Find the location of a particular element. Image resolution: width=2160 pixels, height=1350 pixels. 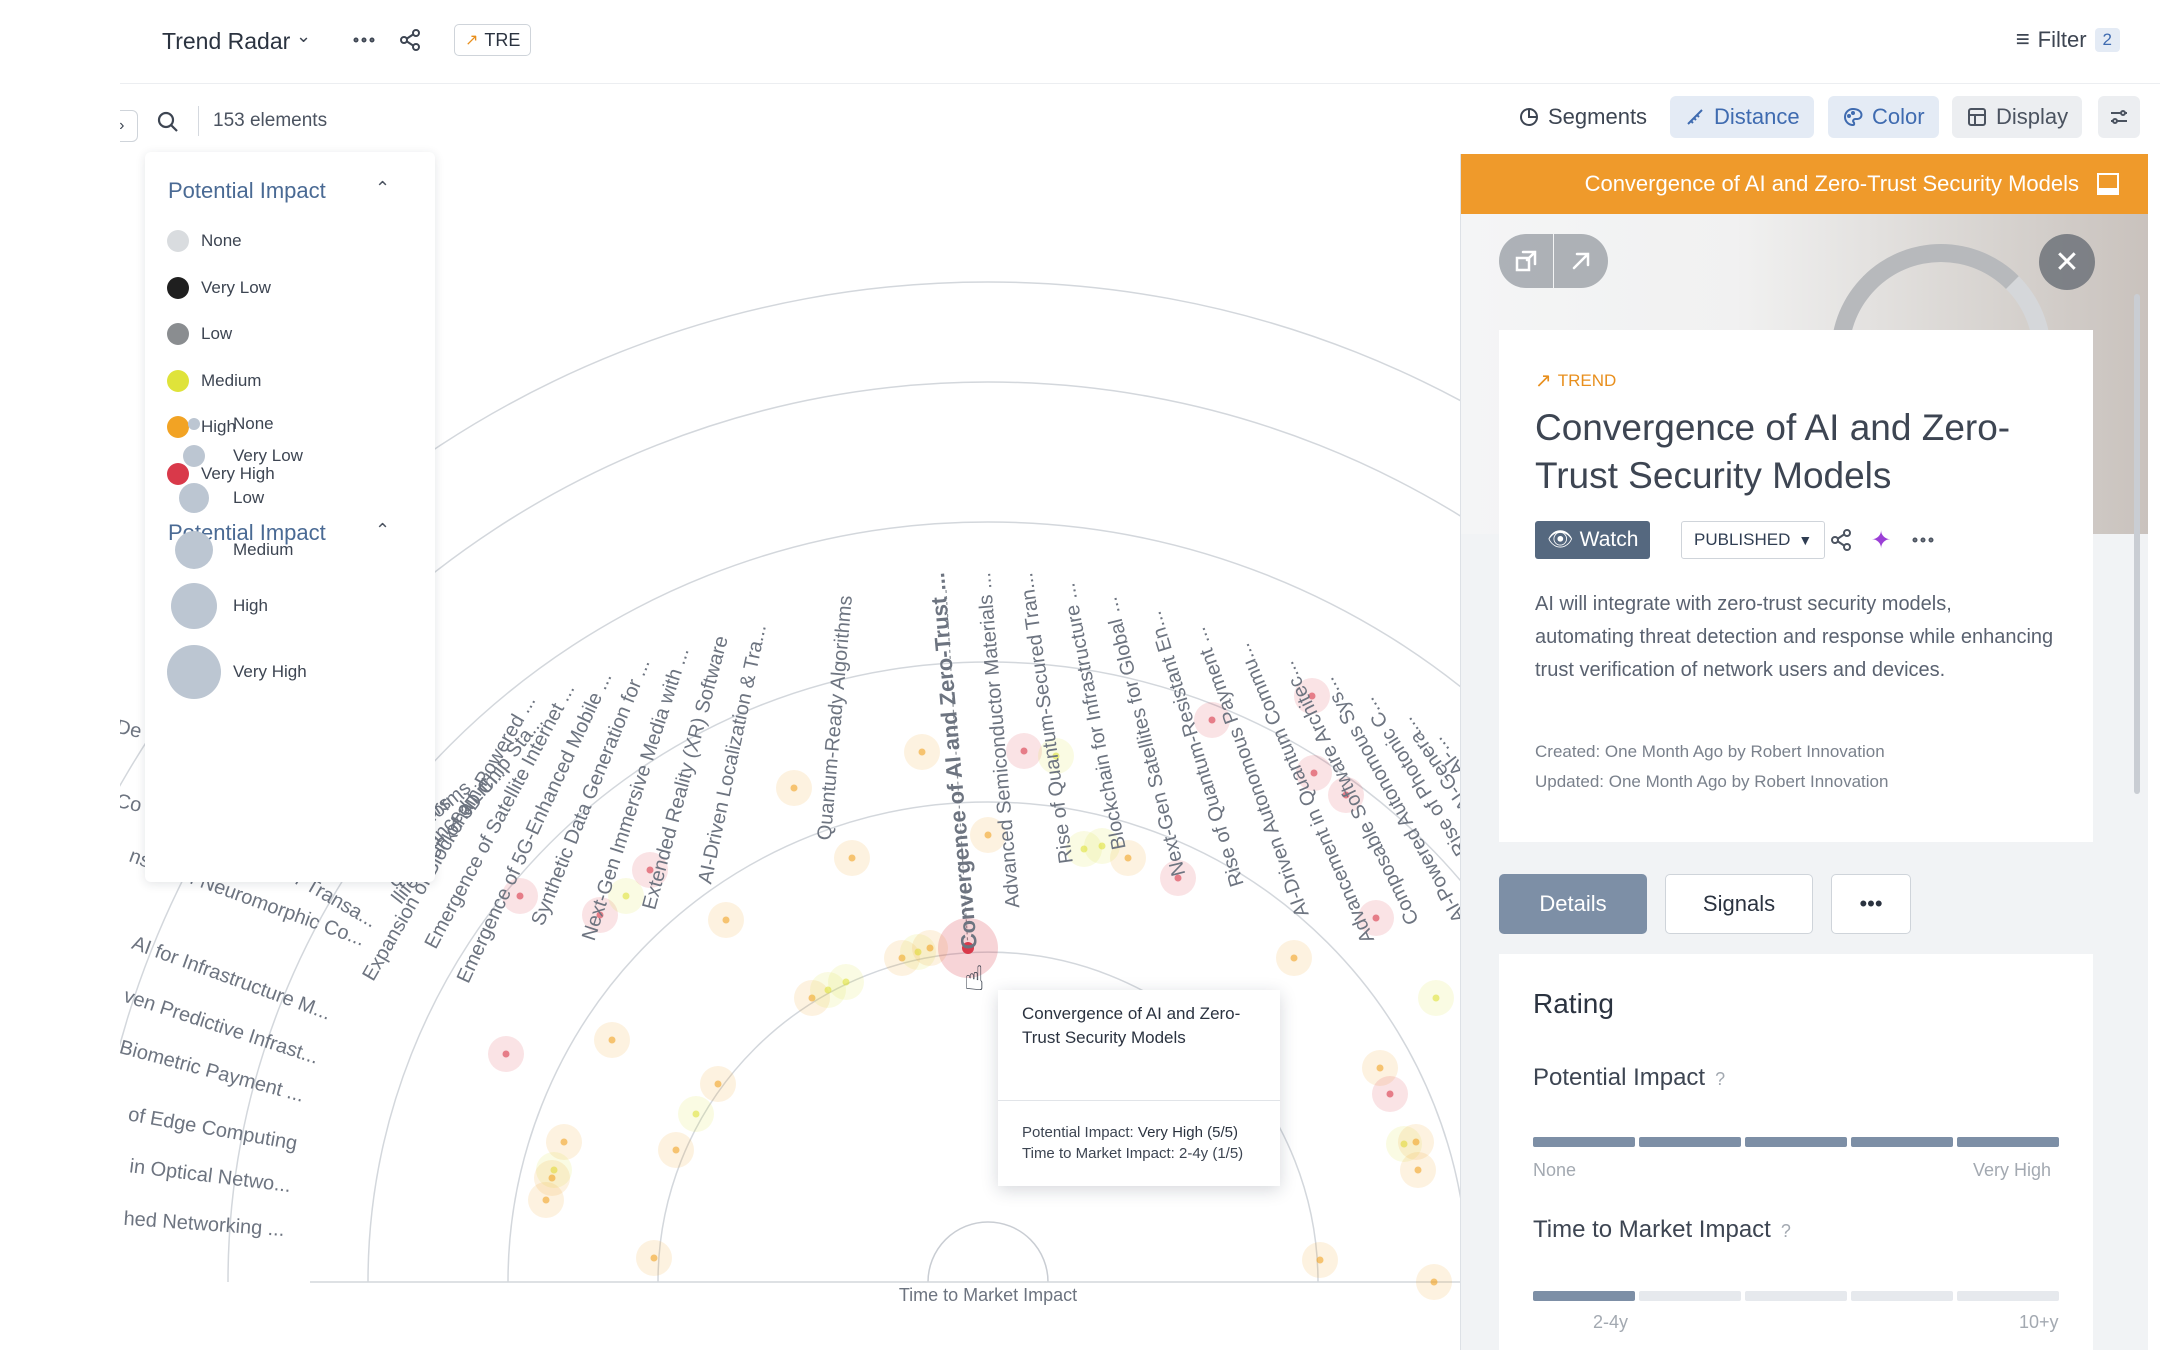

tooltip-divider is located at coordinates (1139, 1100).